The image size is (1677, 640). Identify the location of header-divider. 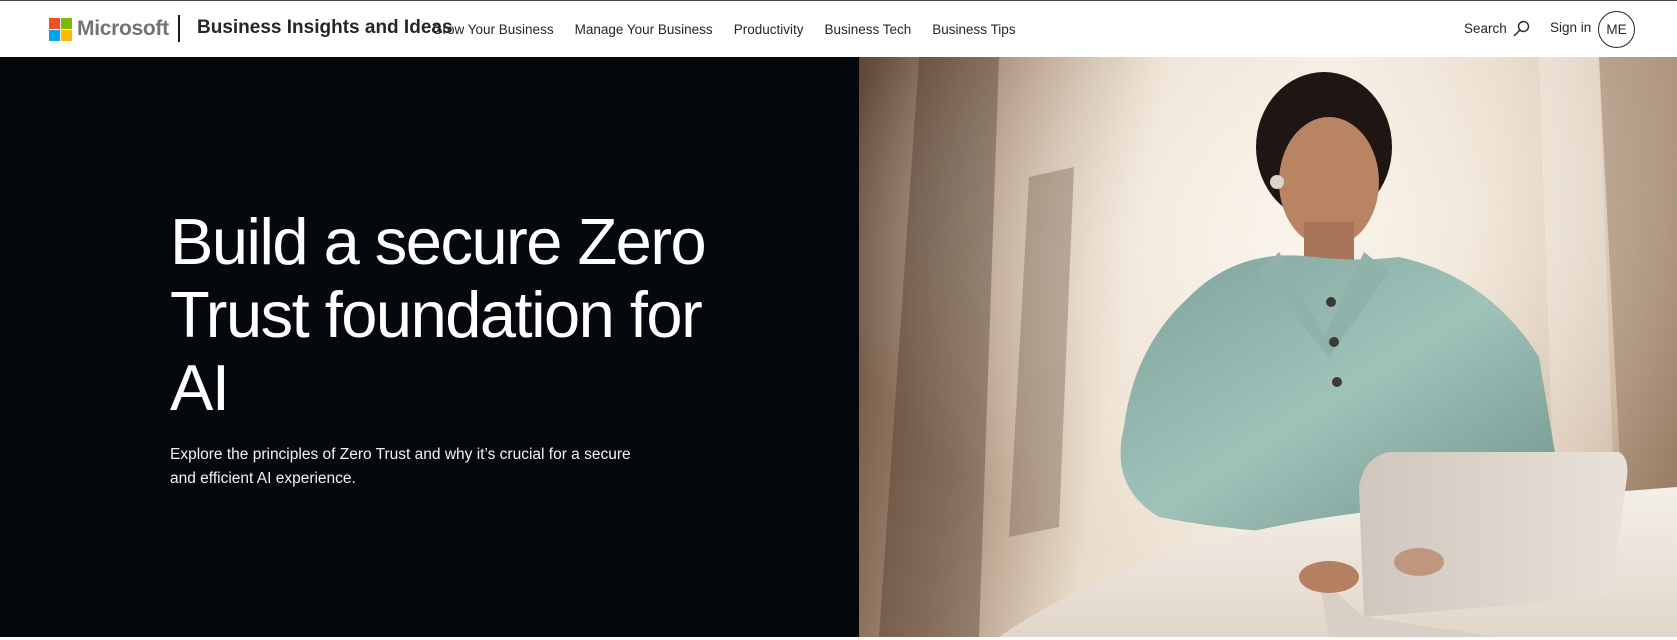
(179, 28).